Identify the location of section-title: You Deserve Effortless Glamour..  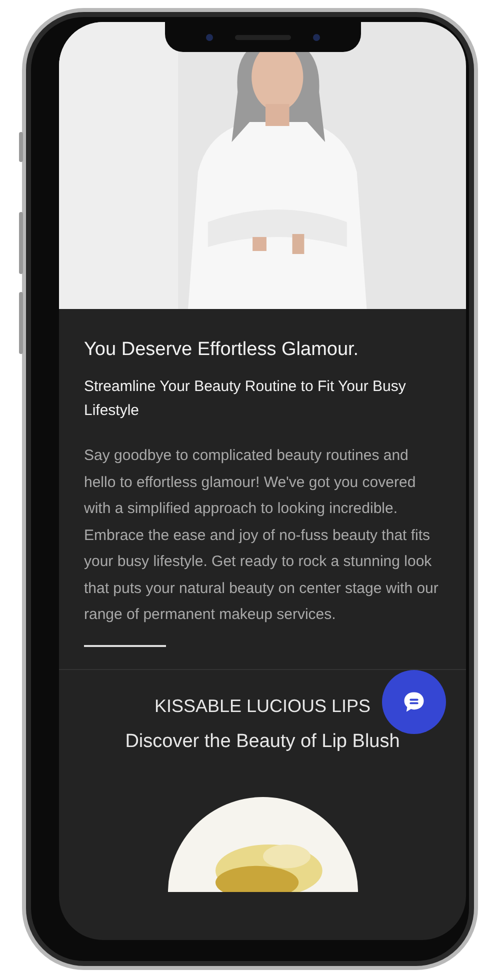
(222, 350).